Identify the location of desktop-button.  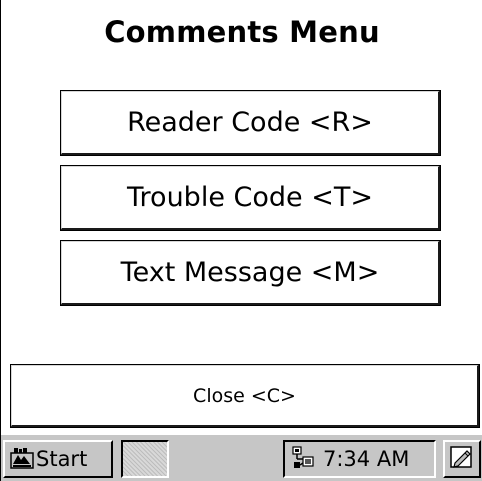
(462, 459).